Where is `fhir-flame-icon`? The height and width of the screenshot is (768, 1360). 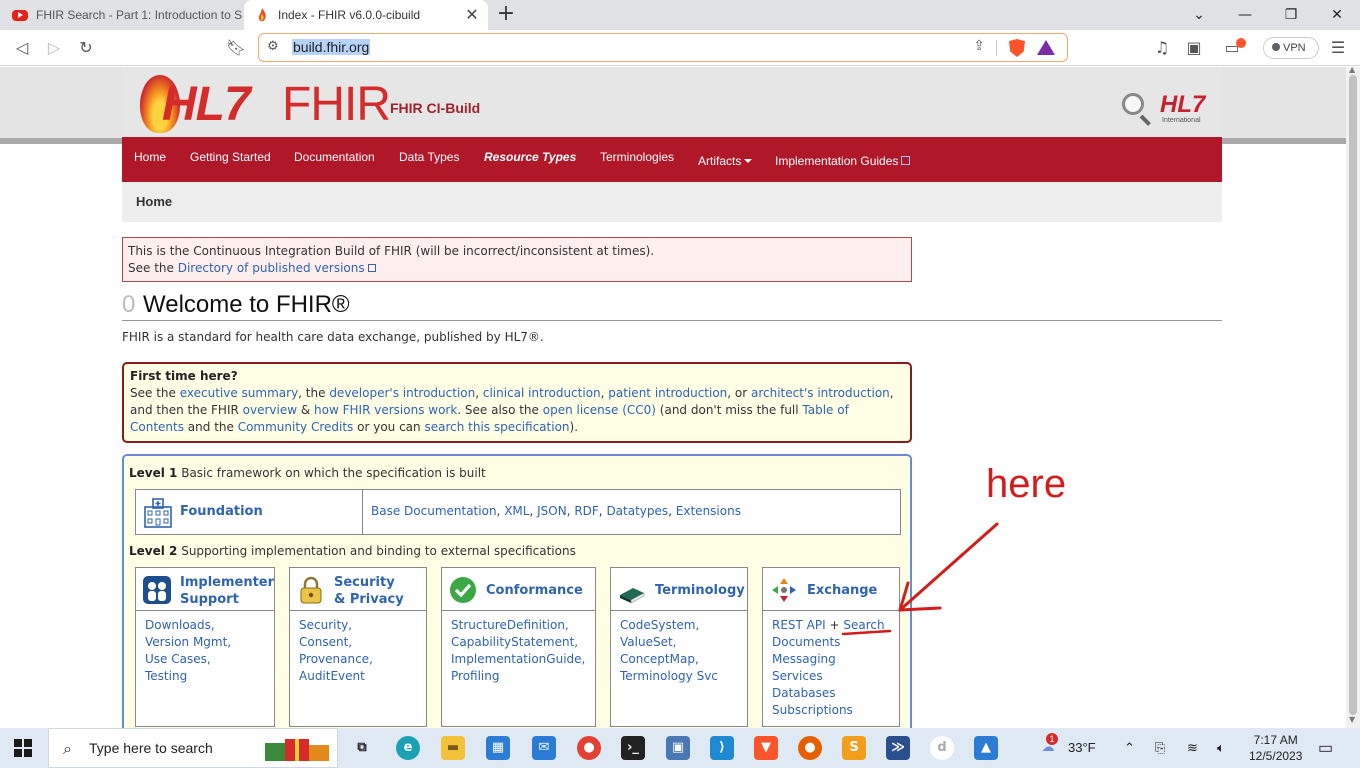 fhir-flame-icon is located at coordinates (262, 15).